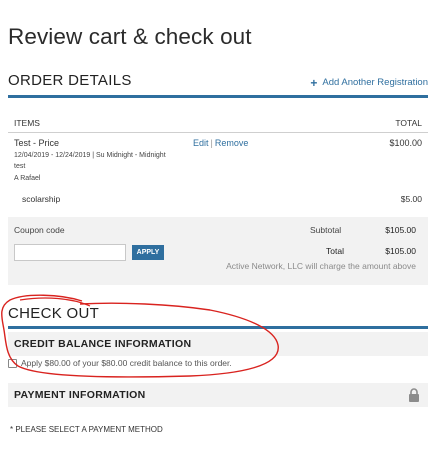  I want to click on add-registration-link: + Add Another Registration, so click(369, 82).